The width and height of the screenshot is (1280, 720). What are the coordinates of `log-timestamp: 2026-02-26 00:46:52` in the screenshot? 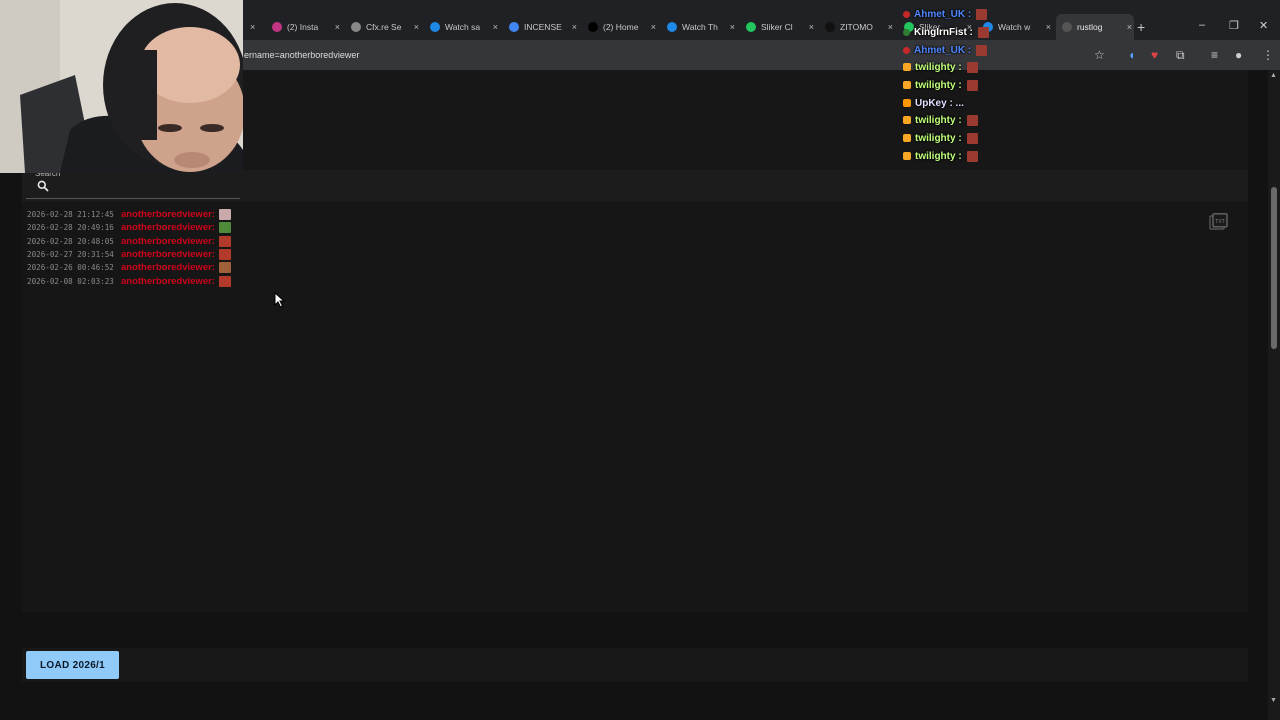 It's located at (70, 268).